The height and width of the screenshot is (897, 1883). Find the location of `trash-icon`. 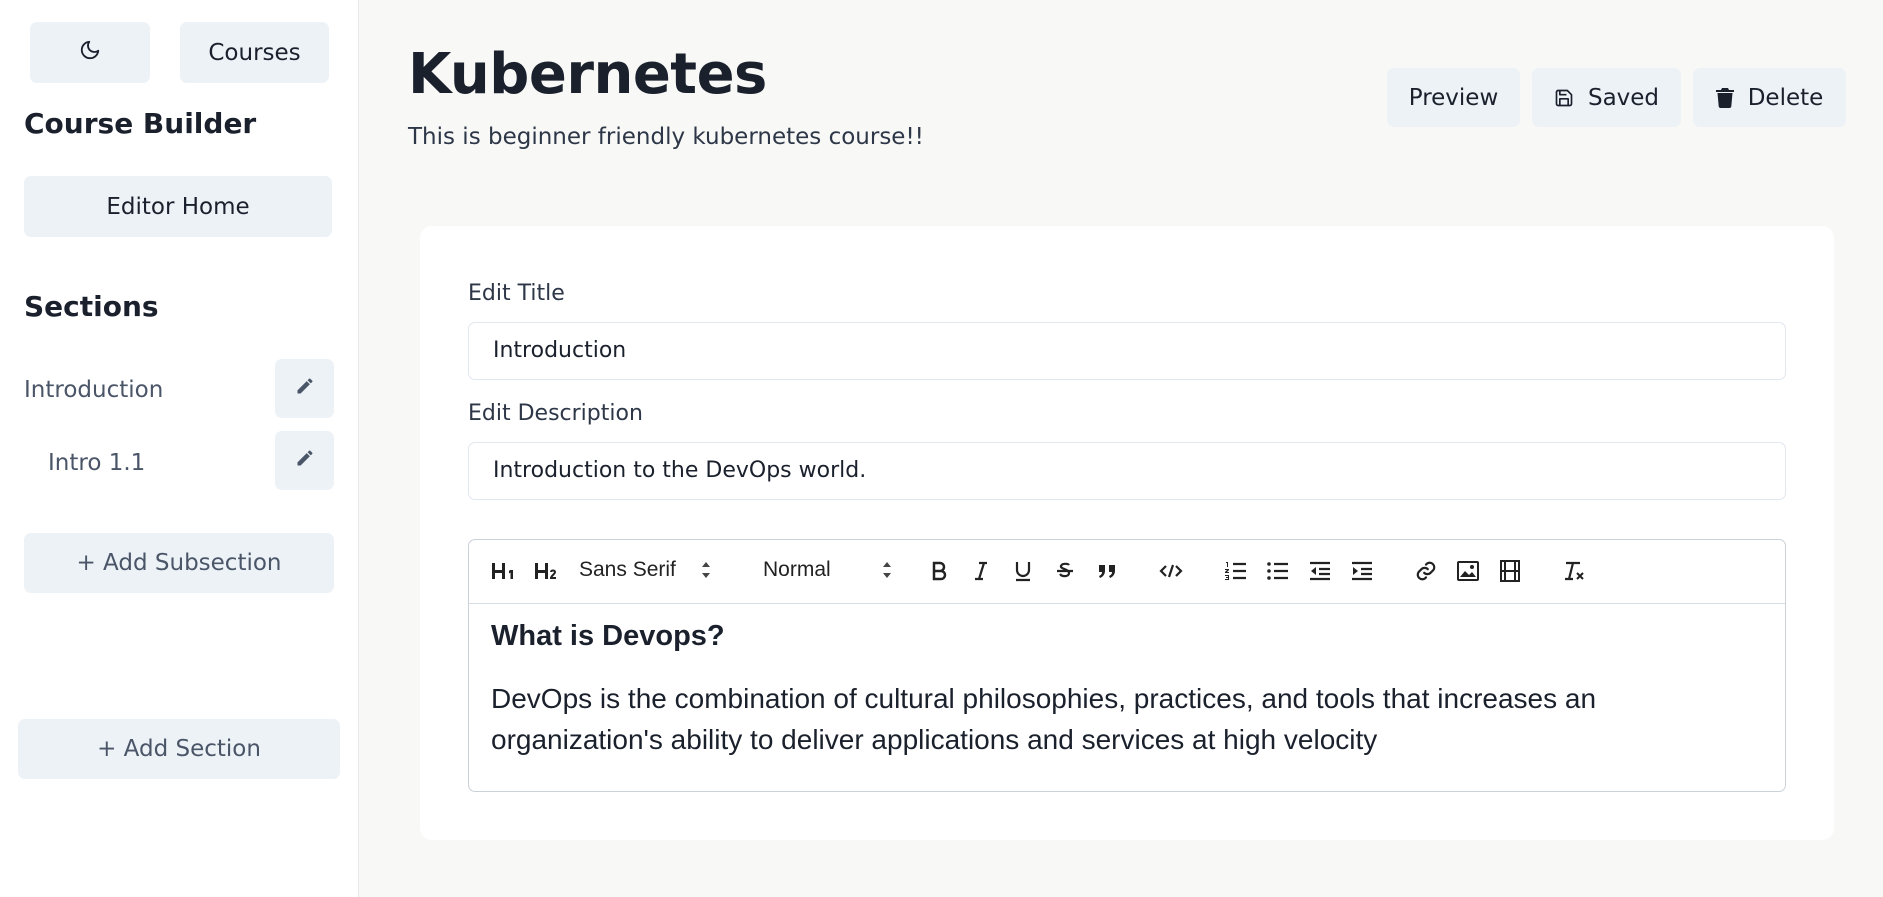

trash-icon is located at coordinates (1724, 97).